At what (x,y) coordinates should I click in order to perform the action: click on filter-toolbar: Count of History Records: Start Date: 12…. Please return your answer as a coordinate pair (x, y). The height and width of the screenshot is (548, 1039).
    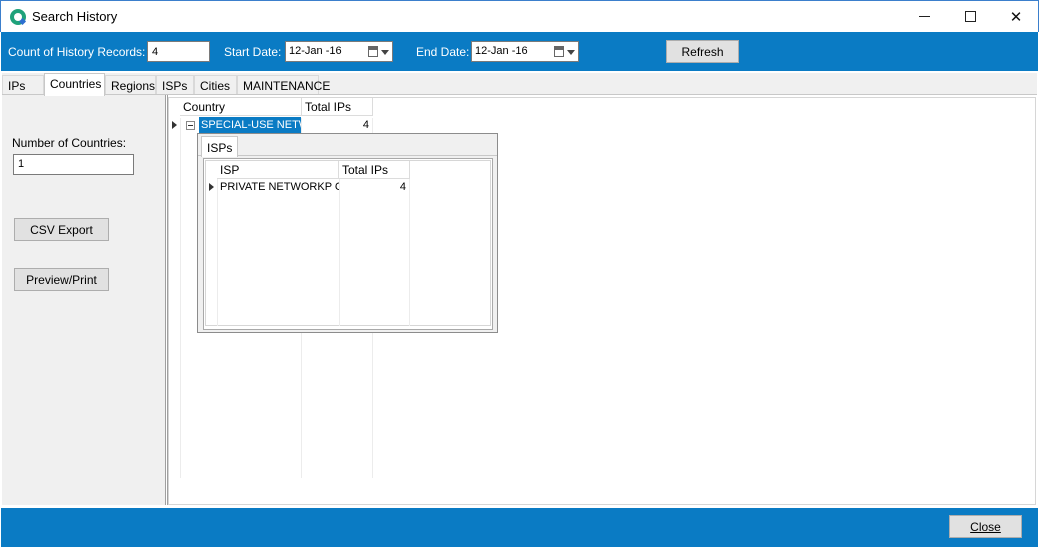
    Looking at the image, I should click on (519, 51).